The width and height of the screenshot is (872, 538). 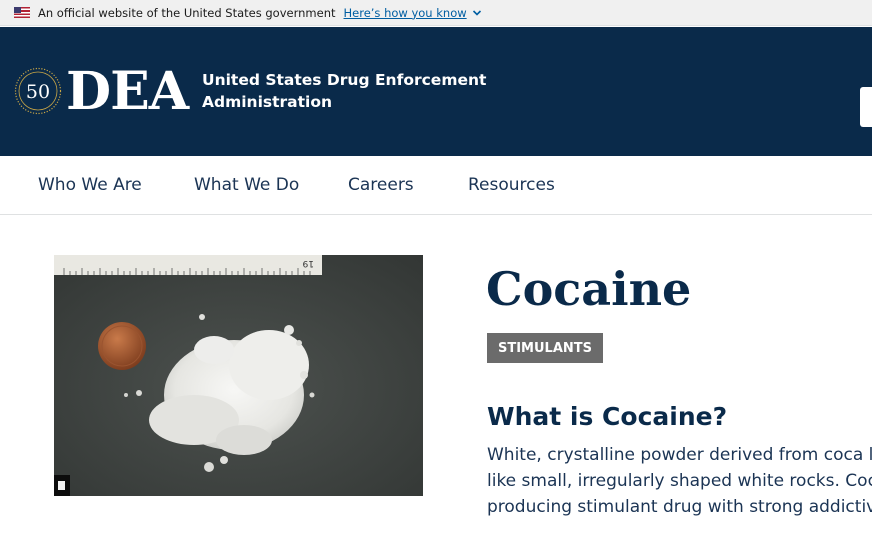 I want to click on nav-item-what-we-do: What We Do, so click(x=246, y=185).